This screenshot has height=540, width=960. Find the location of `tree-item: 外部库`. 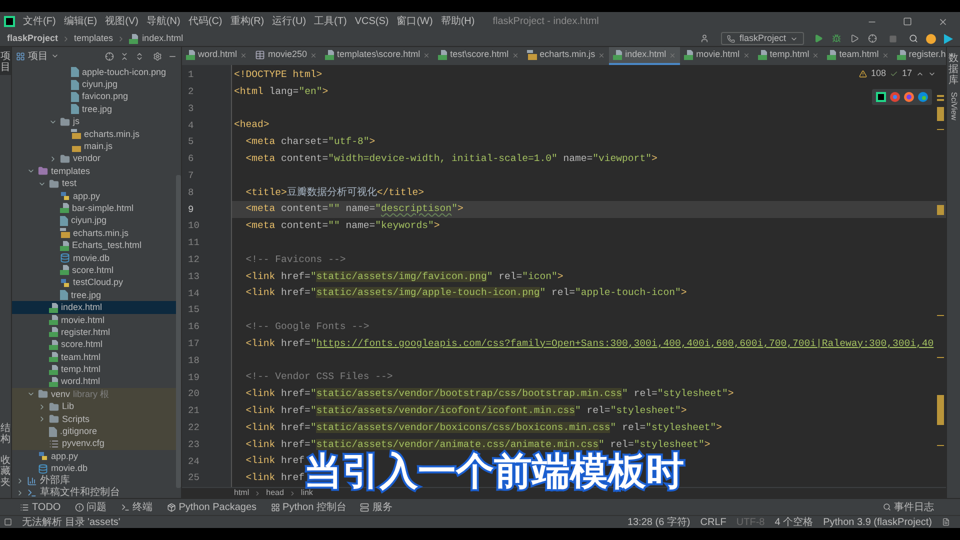

tree-item: 外部库 is located at coordinates (94, 481).